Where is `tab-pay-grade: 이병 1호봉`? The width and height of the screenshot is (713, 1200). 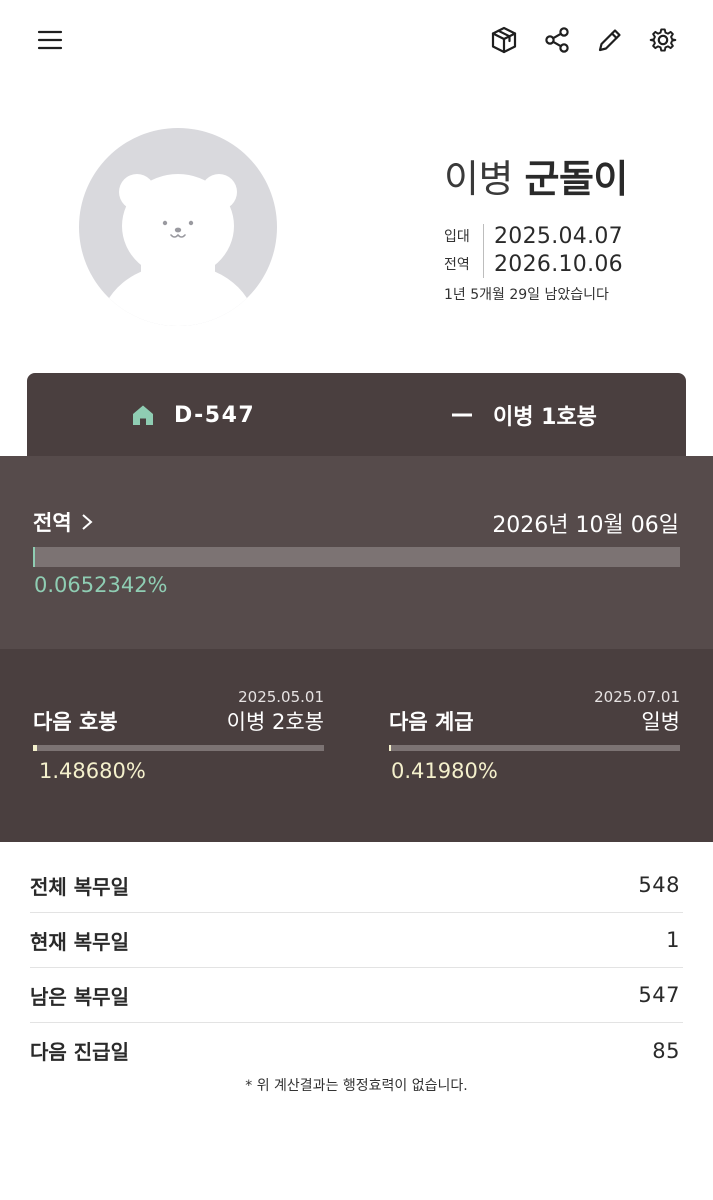 tab-pay-grade: 이병 1호봉 is located at coordinates (524, 415).